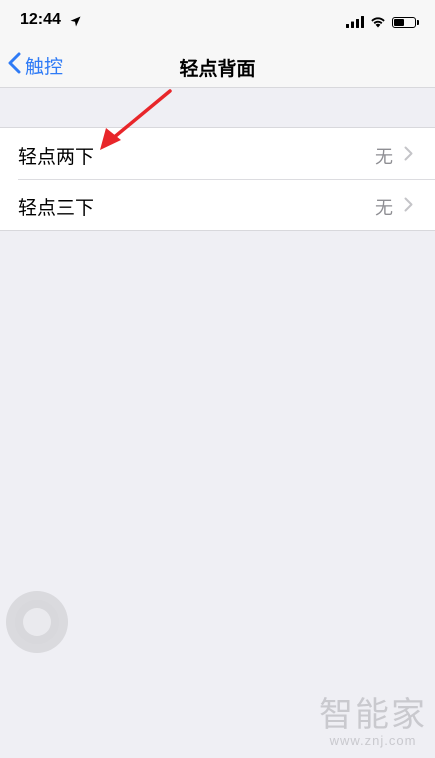 Image resolution: width=435 pixels, height=758 pixels. Describe the element at coordinates (136, 119) in the screenshot. I see `red-arrow-icon` at that location.